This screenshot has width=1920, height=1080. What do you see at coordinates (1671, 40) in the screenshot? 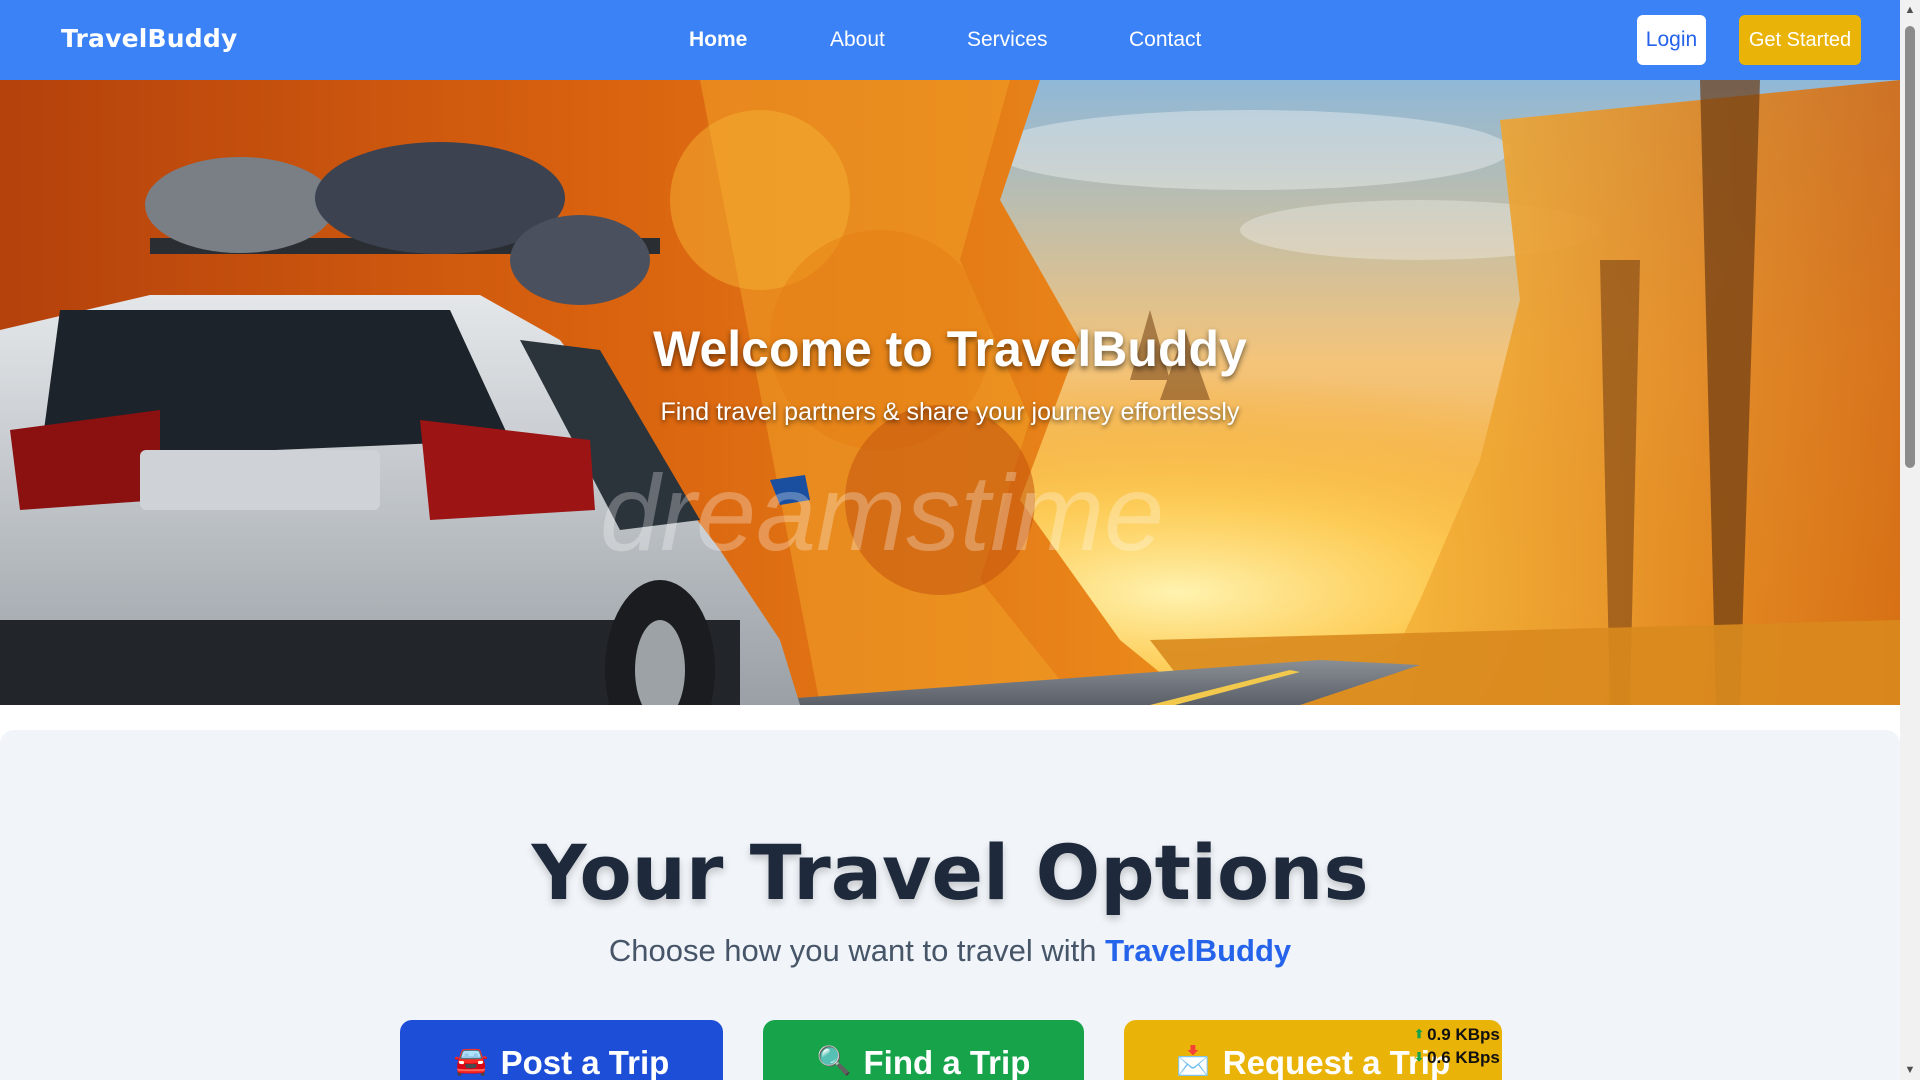
I see `login-button: Login` at bounding box center [1671, 40].